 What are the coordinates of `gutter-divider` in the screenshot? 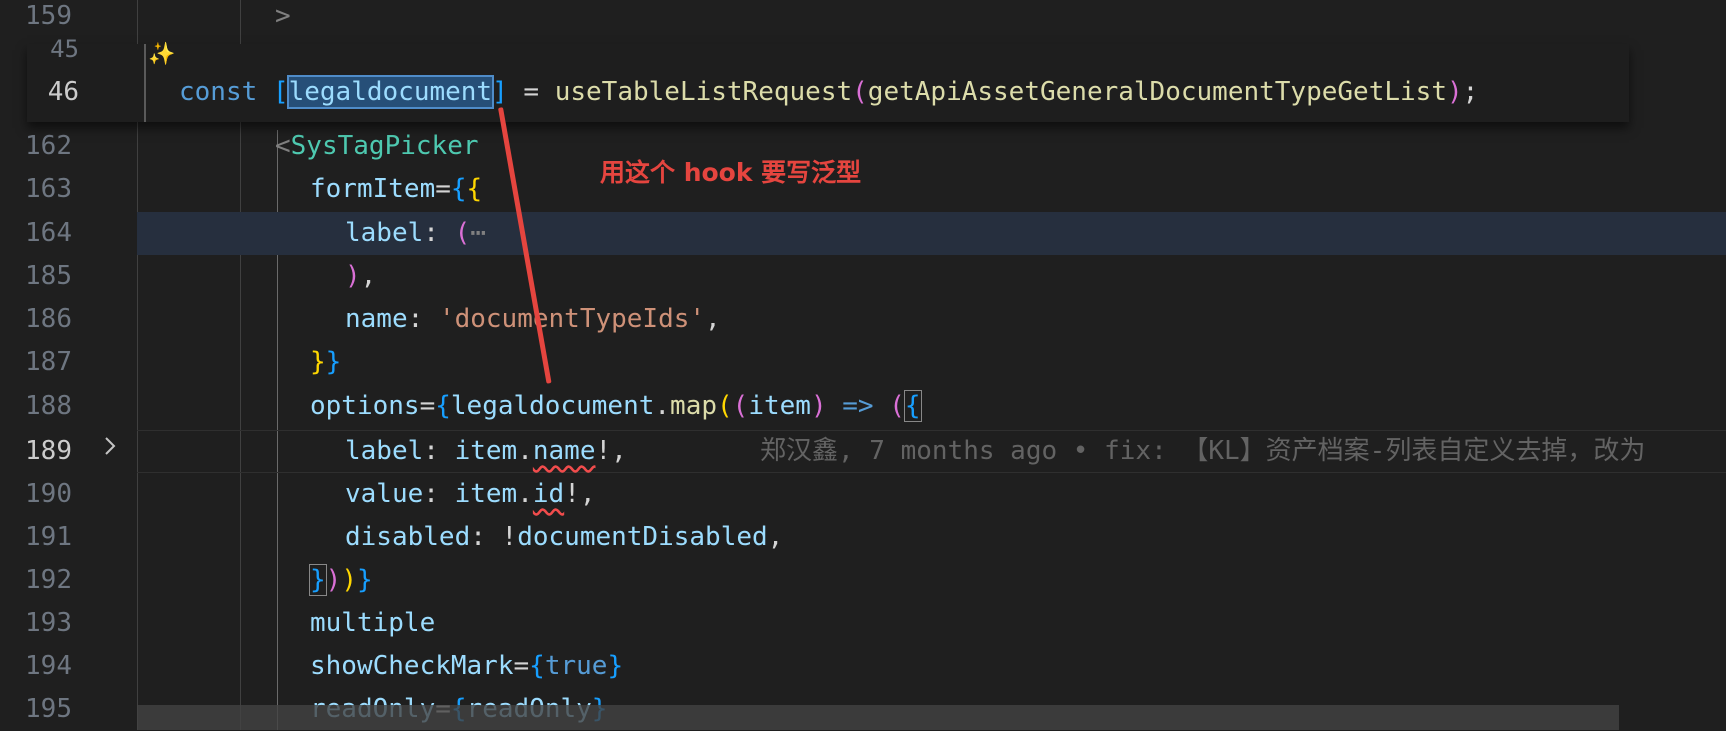 It's located at (145, 83).